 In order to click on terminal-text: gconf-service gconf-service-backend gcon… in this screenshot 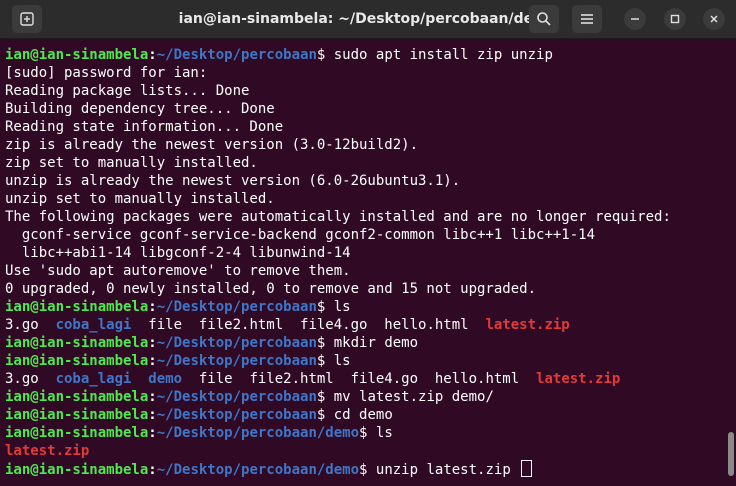, I will do `click(300, 235)`.